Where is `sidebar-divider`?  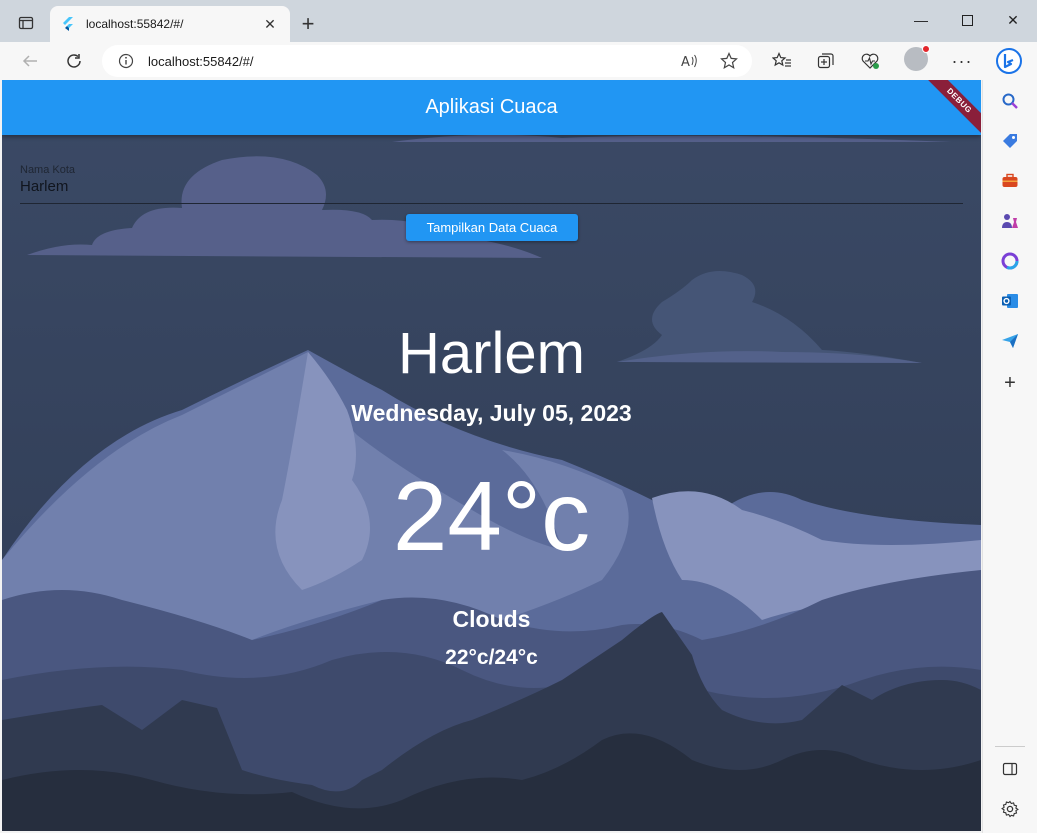 sidebar-divider is located at coordinates (1010, 746).